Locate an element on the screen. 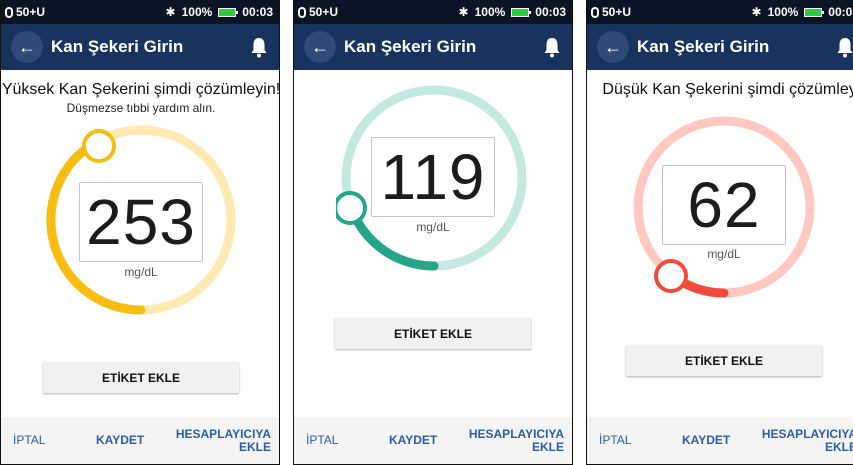 This screenshot has width=853, height=465. glucose-reading: 119 is located at coordinates (433, 177).